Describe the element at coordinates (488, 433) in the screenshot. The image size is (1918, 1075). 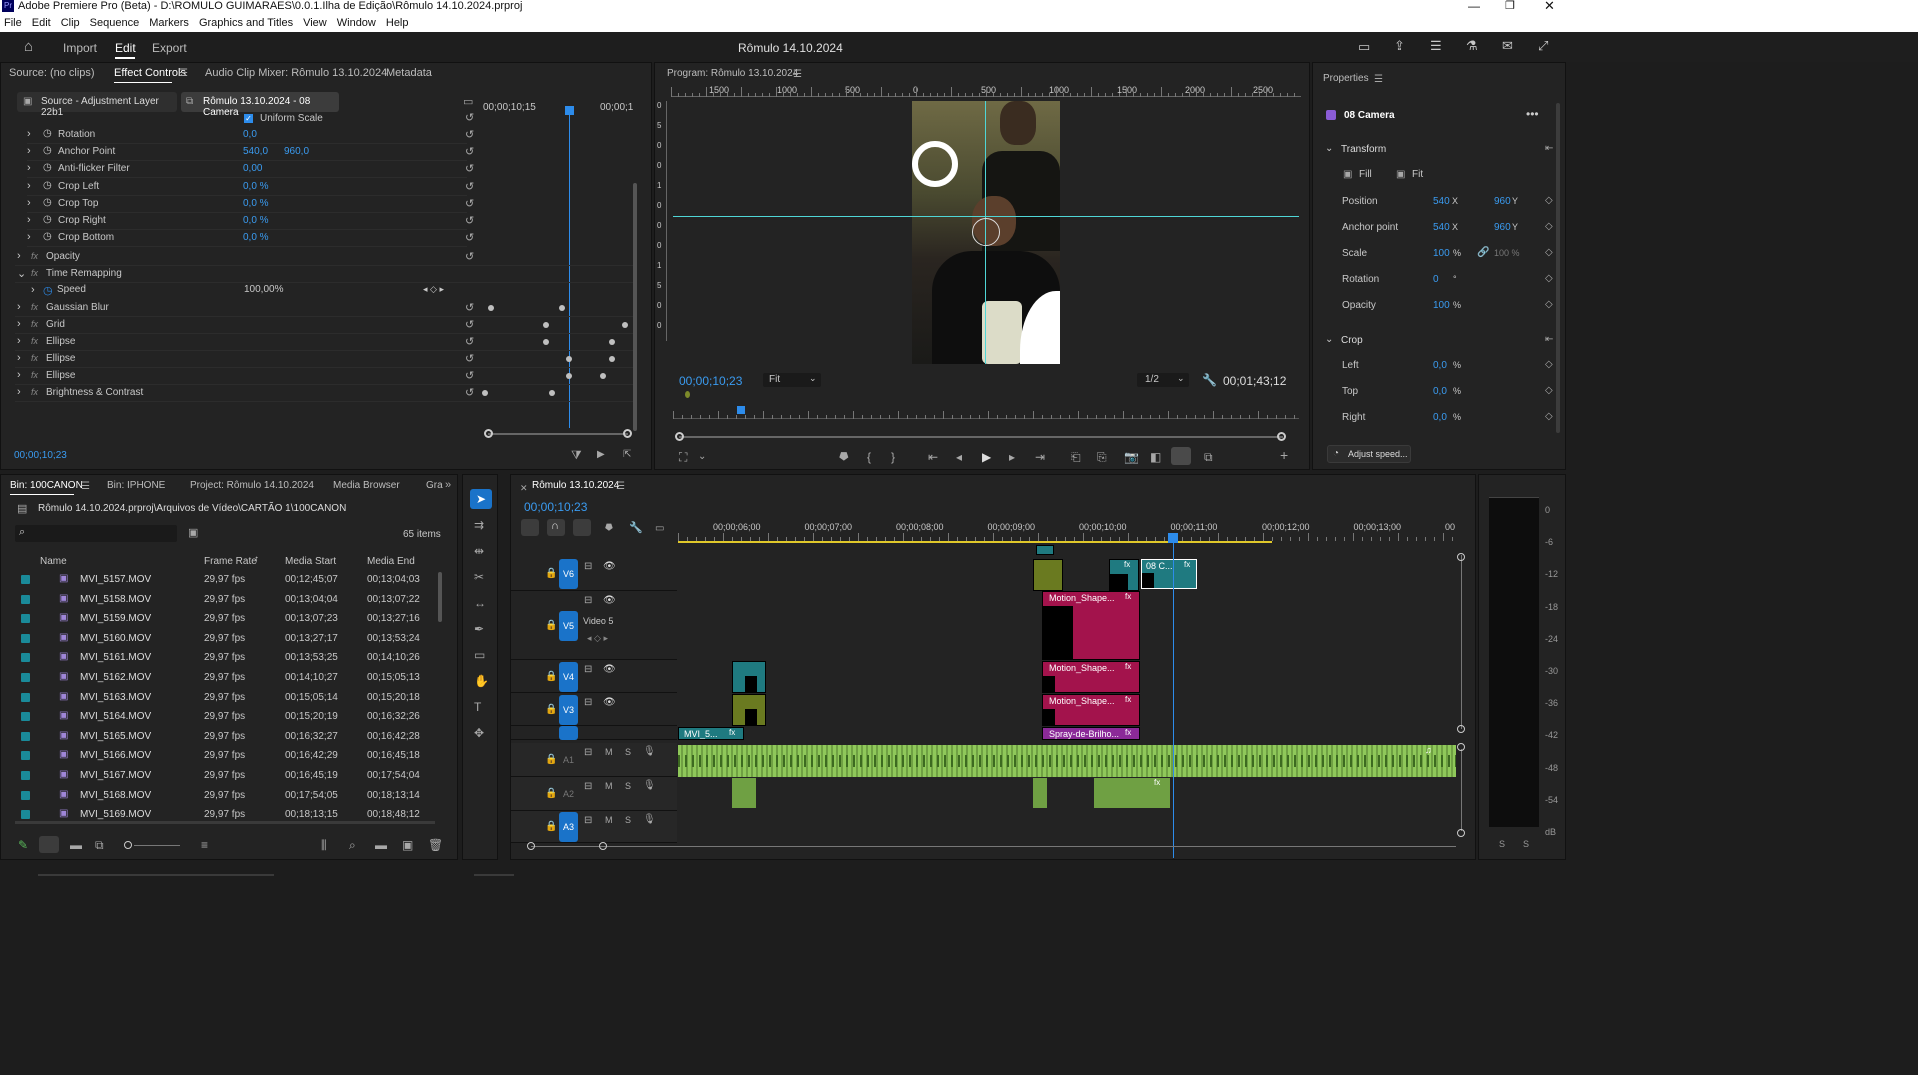
I see `zoom-handle-left` at that location.